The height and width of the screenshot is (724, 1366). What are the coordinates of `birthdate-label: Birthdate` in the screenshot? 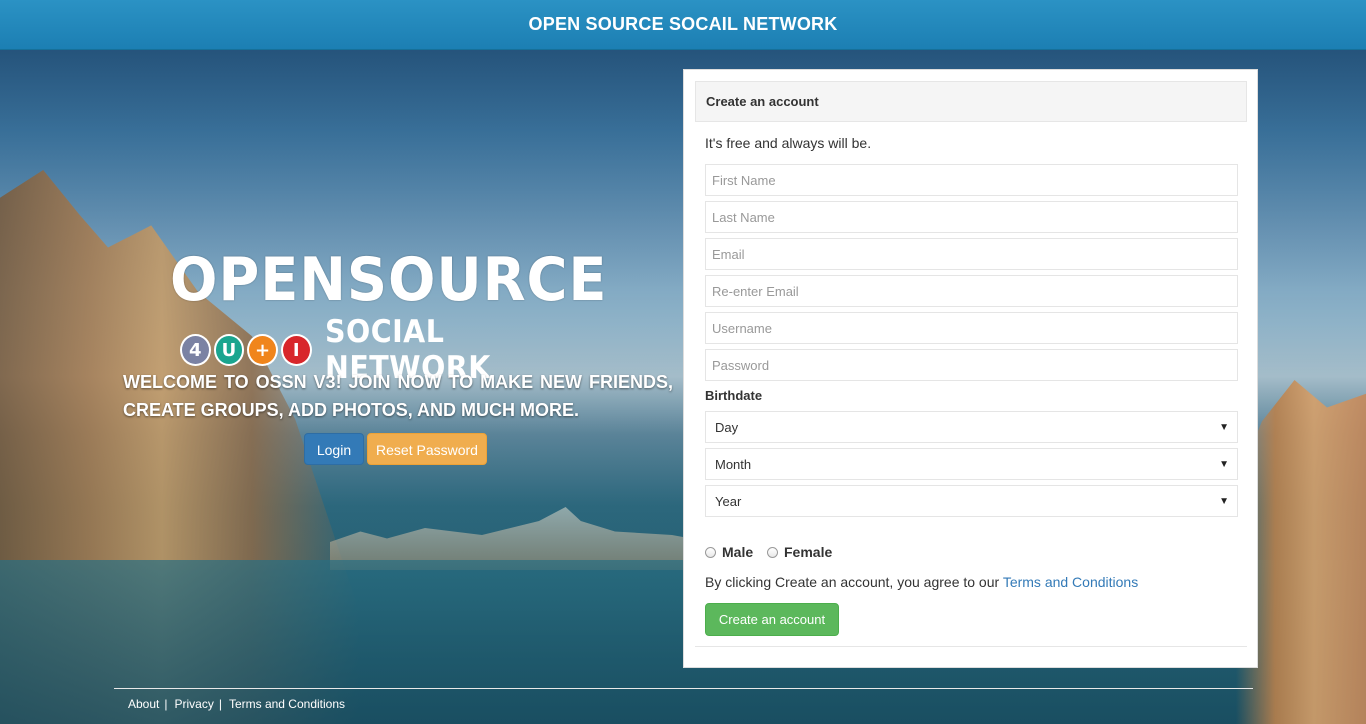 It's located at (734, 395).